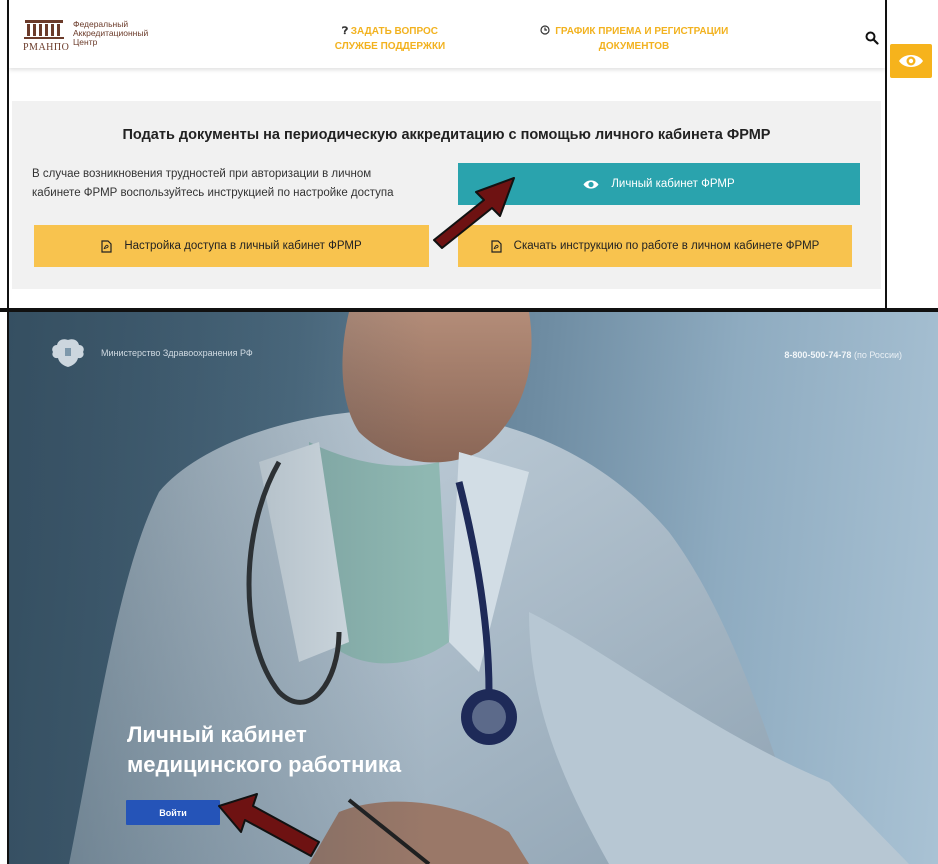 This screenshot has width=938, height=864. I want to click on phone-number: 8-800-500-74-78, so click(818, 355).